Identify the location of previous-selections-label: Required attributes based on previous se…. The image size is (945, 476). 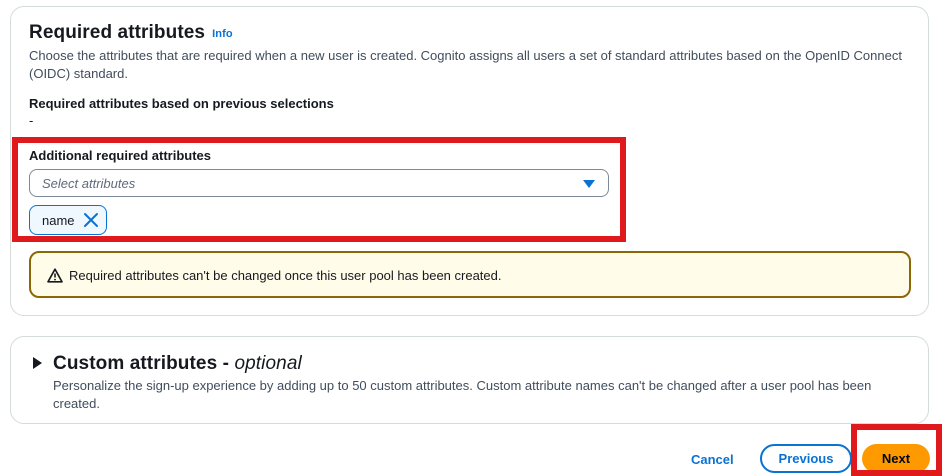
(181, 103).